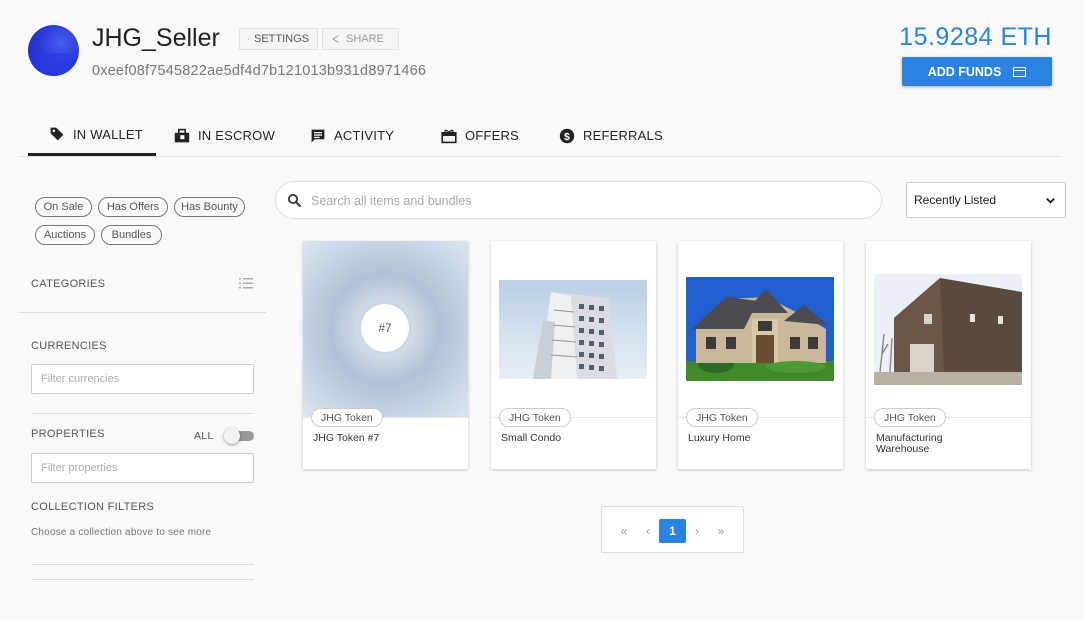 This screenshot has width=1084, height=620. I want to click on token-badge: #7, so click(385, 328).